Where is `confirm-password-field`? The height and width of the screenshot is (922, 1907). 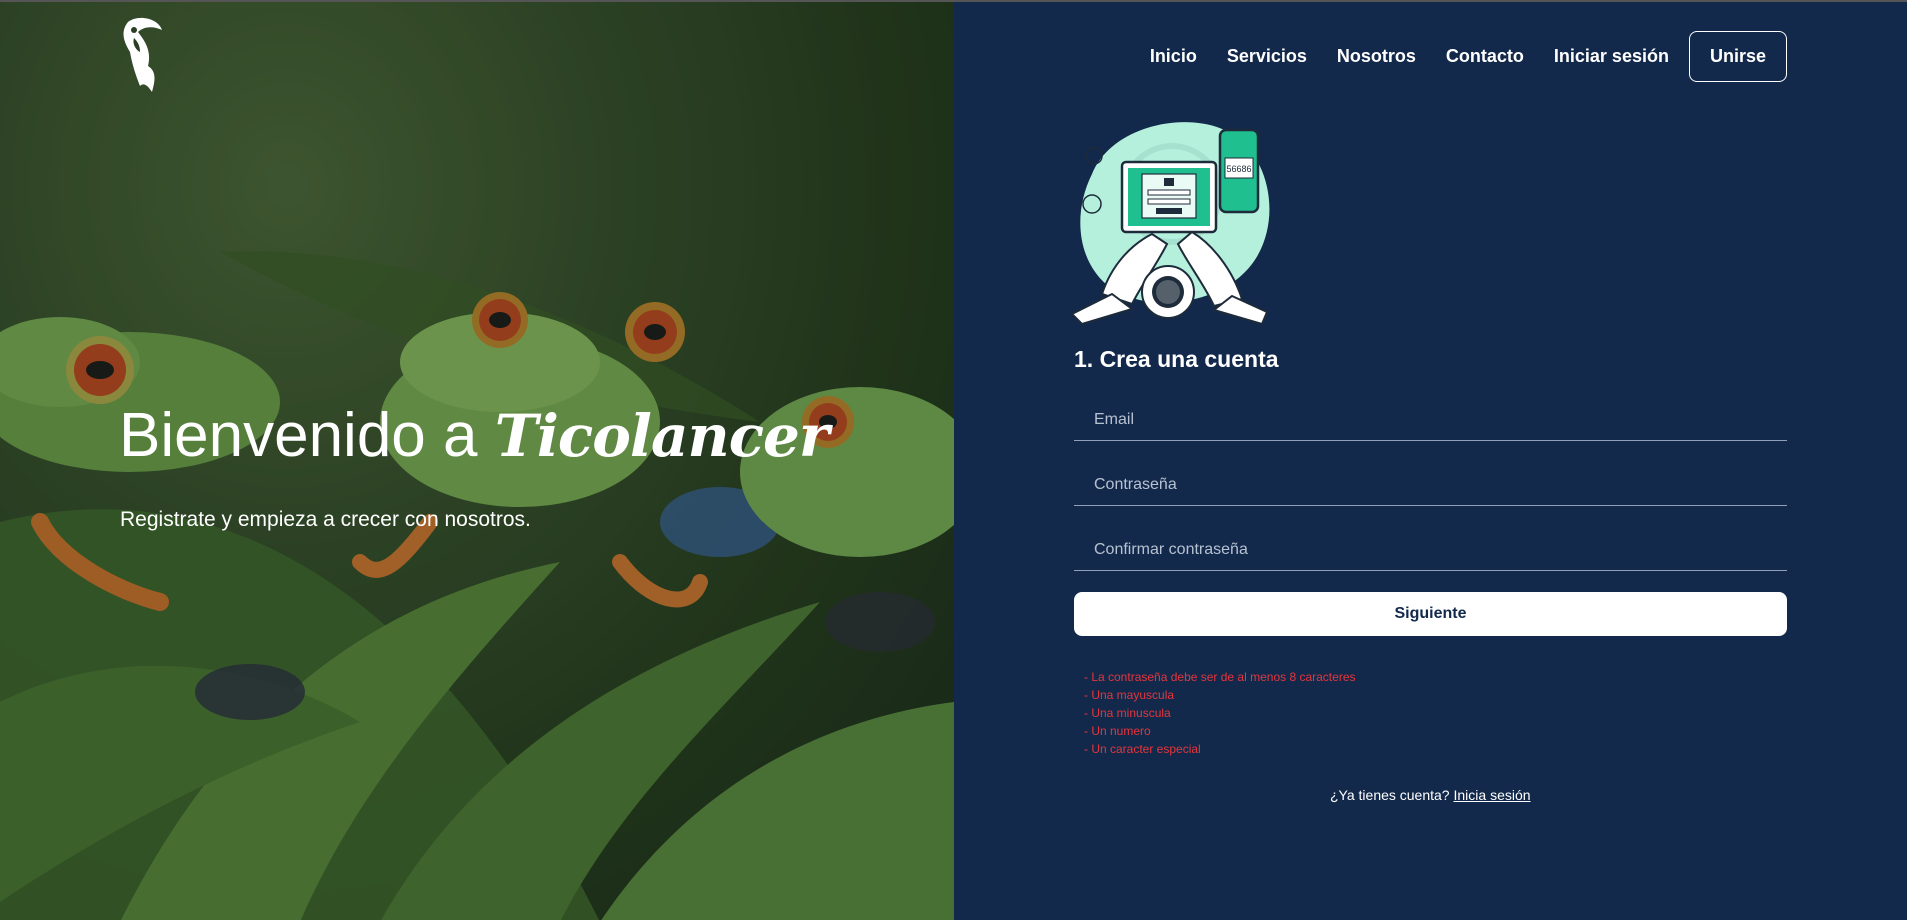
confirm-password-field is located at coordinates (1430, 550).